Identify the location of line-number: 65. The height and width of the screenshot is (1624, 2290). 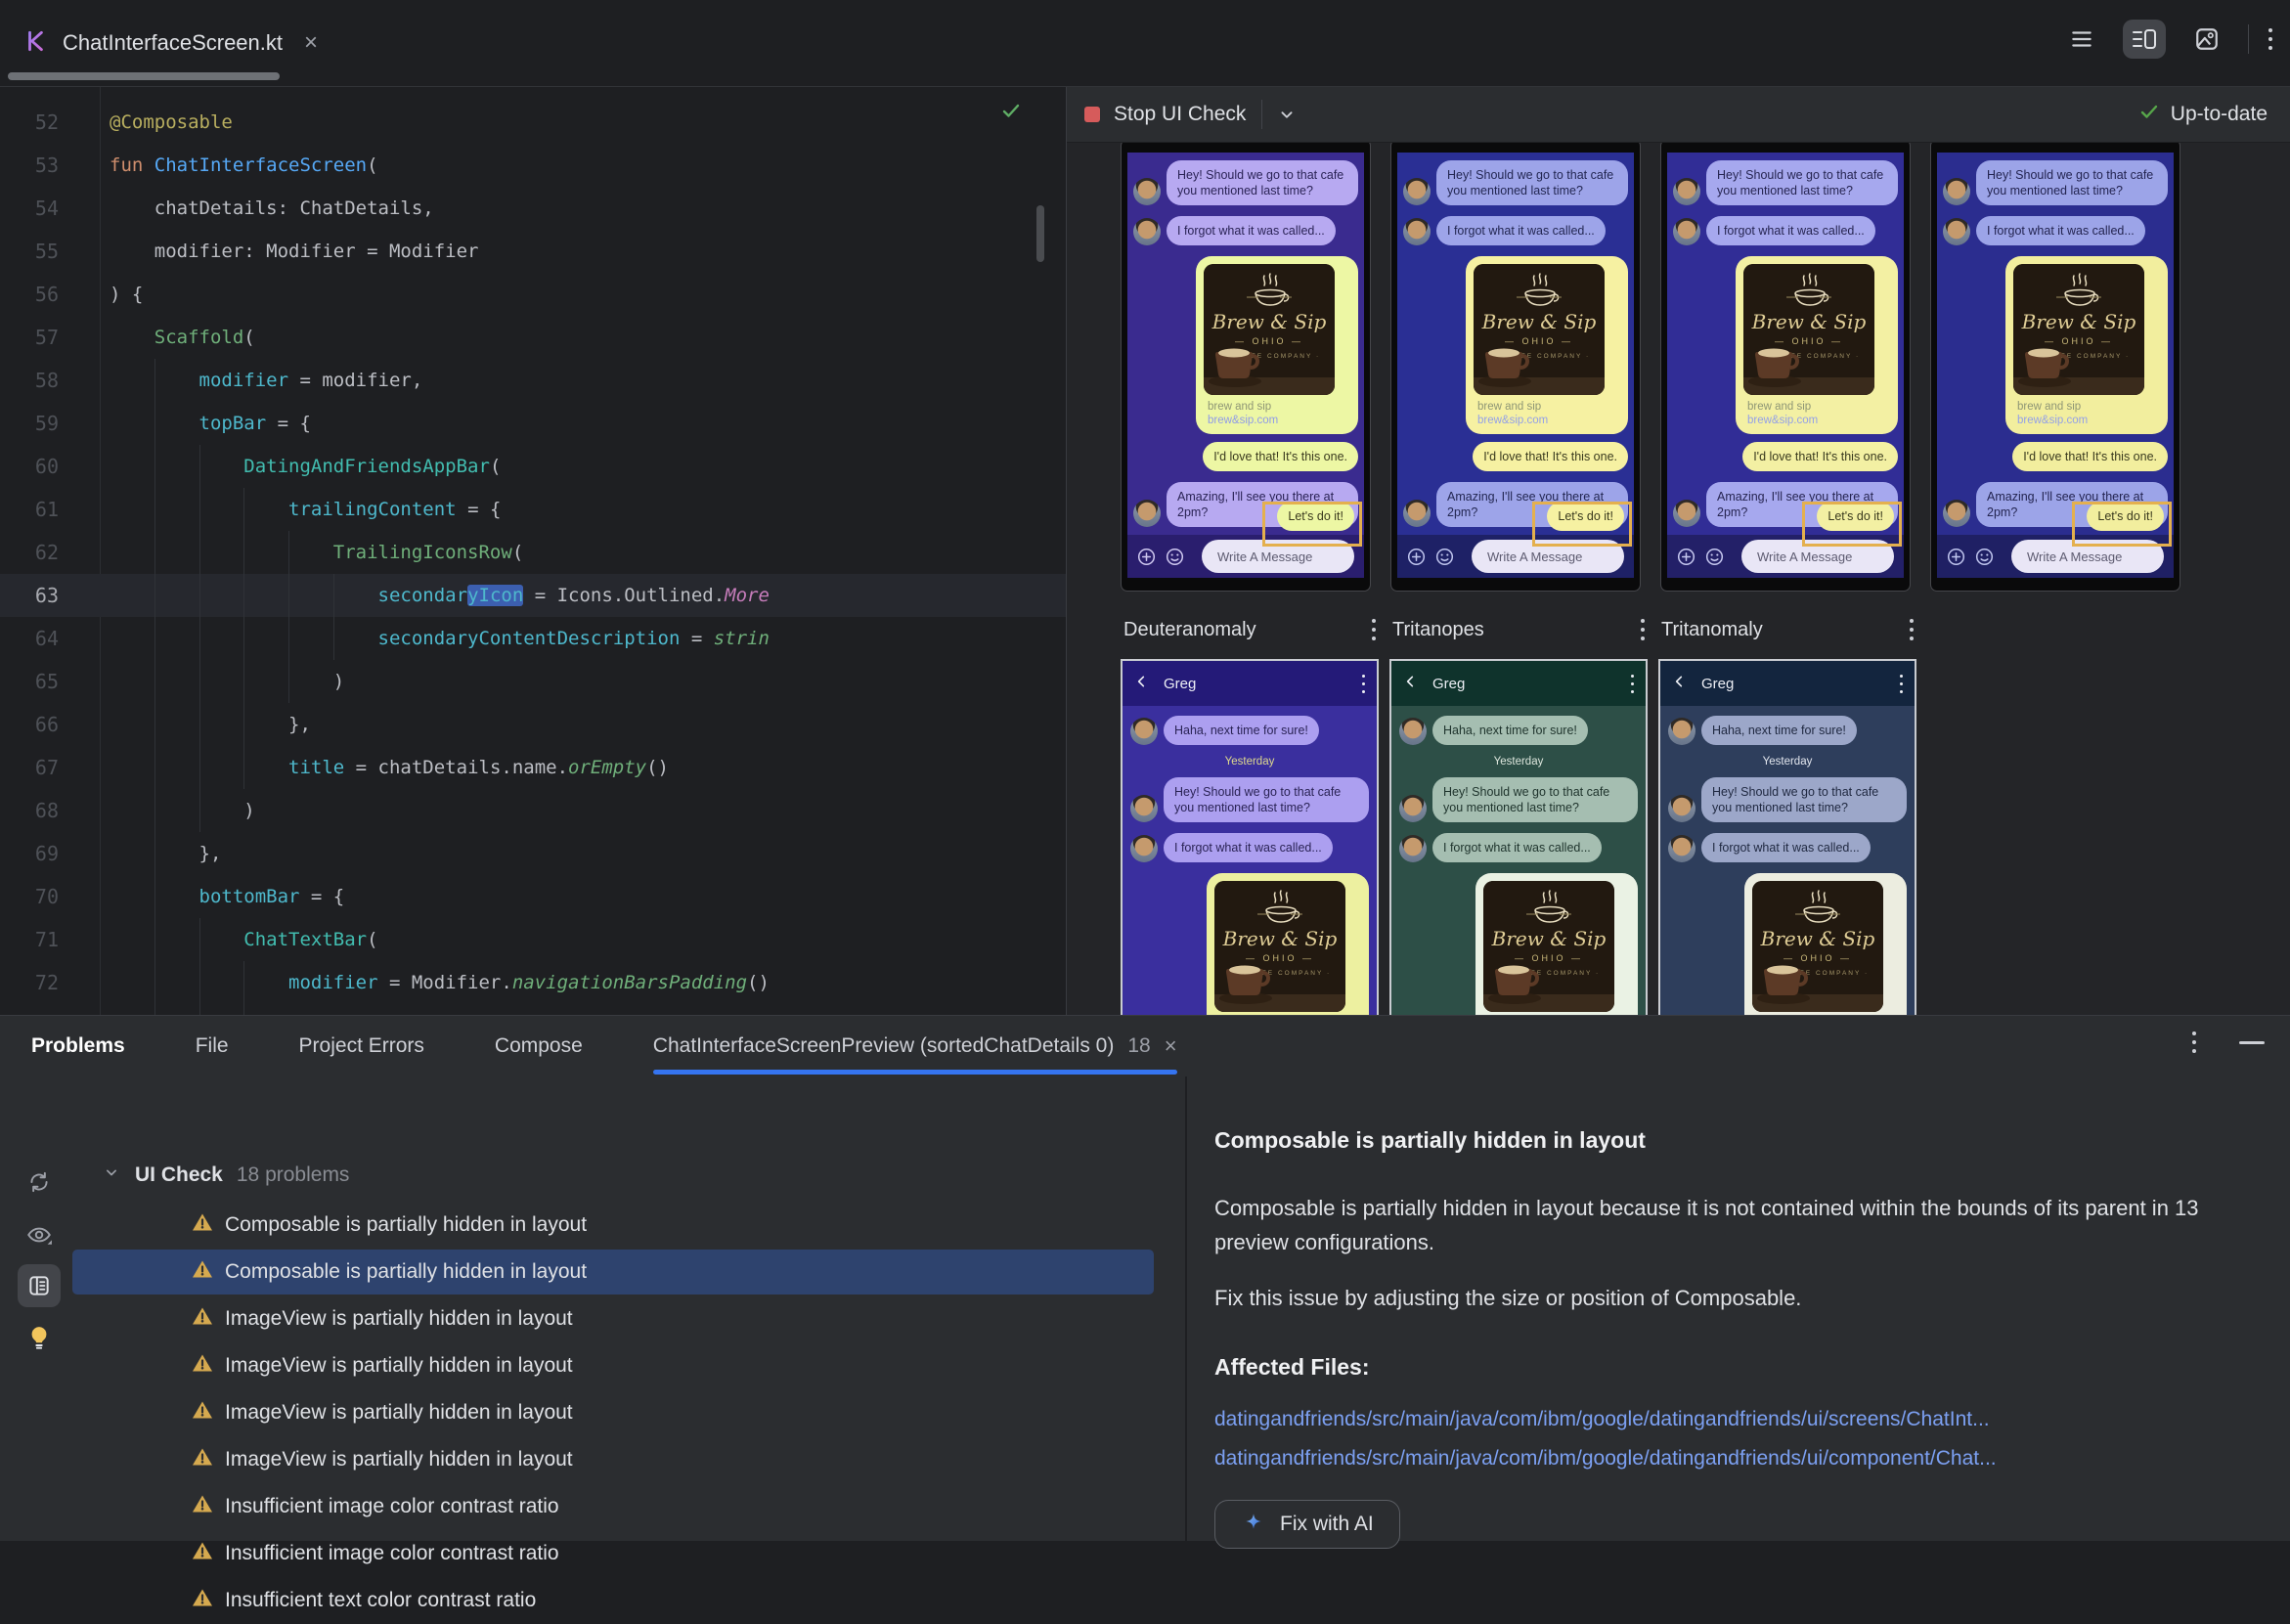
(29, 682).